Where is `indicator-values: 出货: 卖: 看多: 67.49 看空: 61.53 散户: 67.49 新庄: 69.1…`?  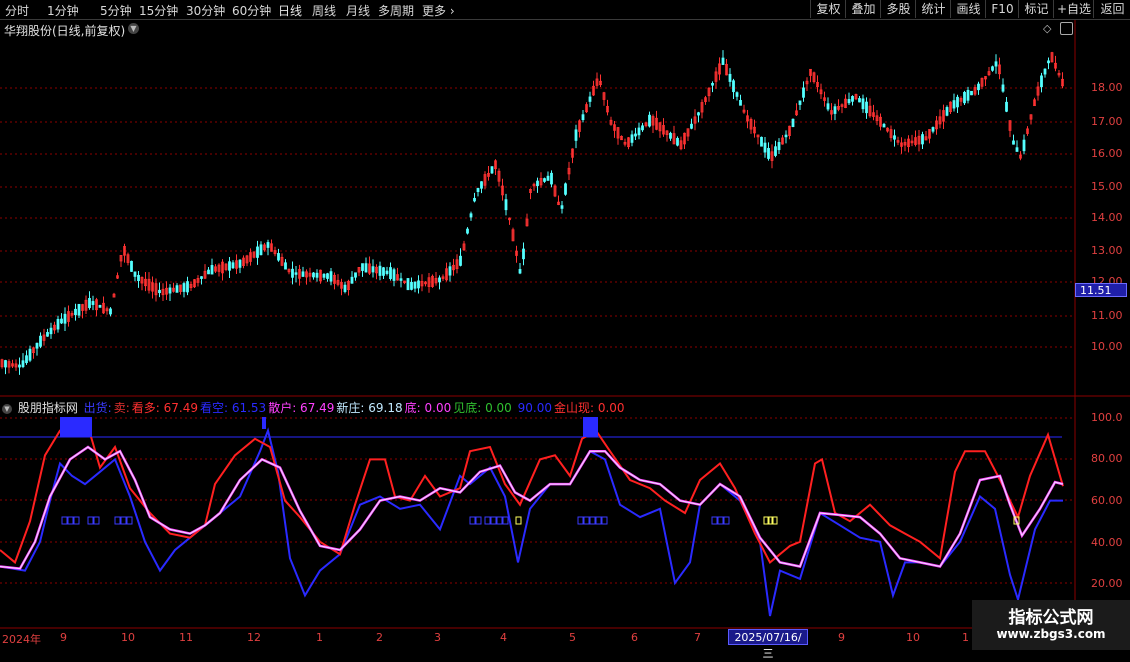
indicator-values: 出货: 卖: 看多: 67.49 看空: 61.53 散户: 67.49 新庄: 69.1… is located at coordinates (355, 408).